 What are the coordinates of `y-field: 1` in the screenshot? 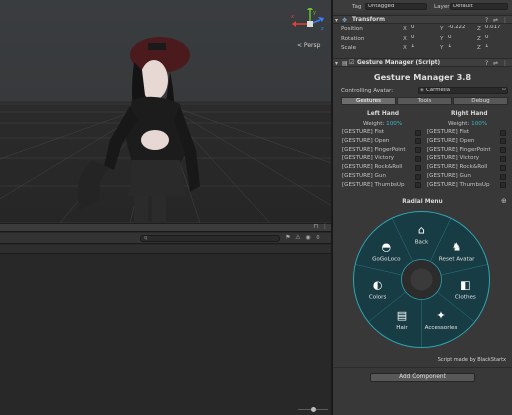 It's located at (461, 47).